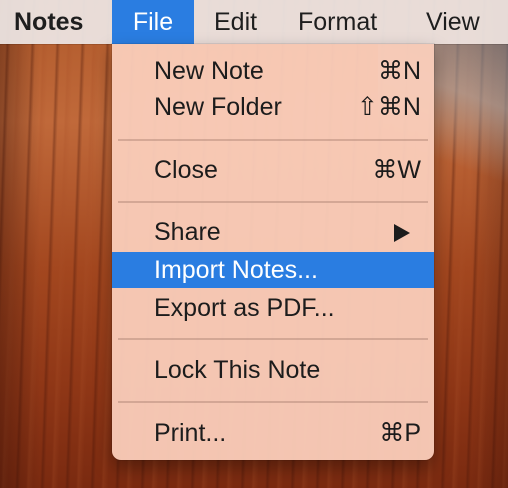 The image size is (508, 488). I want to click on menu-item-label: Lock This Note, so click(237, 370).